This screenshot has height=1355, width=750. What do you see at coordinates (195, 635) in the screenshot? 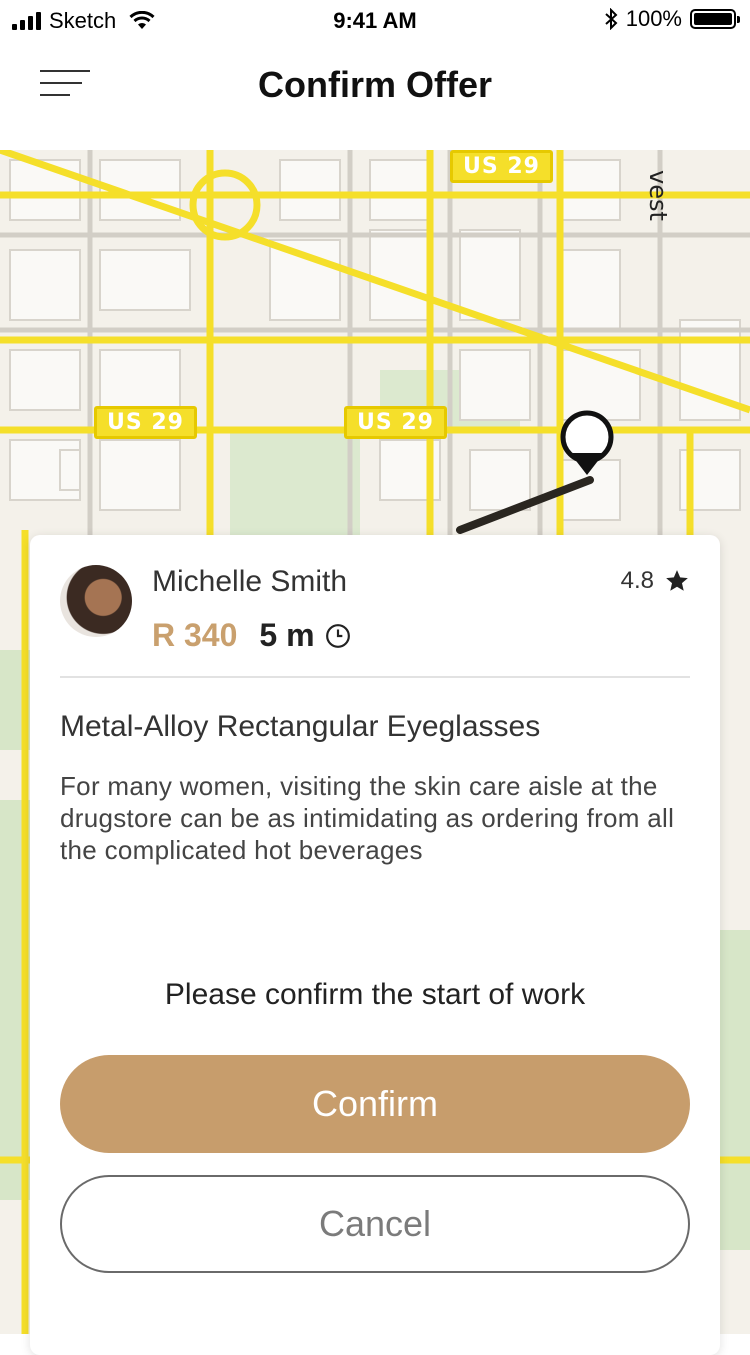
I see `price: R 340` at bounding box center [195, 635].